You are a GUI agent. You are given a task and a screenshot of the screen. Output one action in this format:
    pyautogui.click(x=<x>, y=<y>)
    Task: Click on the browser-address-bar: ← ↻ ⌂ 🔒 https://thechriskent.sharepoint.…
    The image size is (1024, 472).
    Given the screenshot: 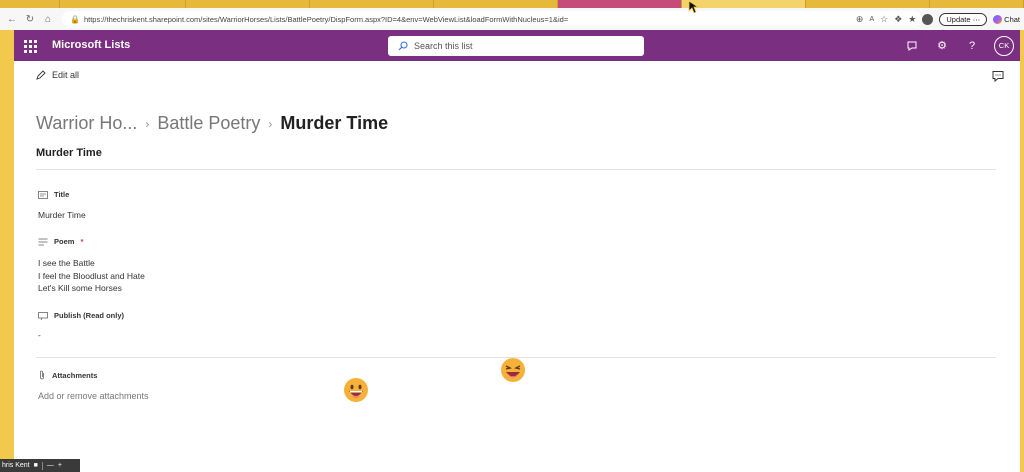 What is the action you would take?
    pyautogui.click(x=512, y=19)
    